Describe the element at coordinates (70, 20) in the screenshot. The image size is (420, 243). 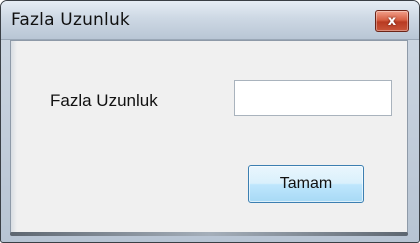
I see `window-title: Fazla Uzunluk` at that location.